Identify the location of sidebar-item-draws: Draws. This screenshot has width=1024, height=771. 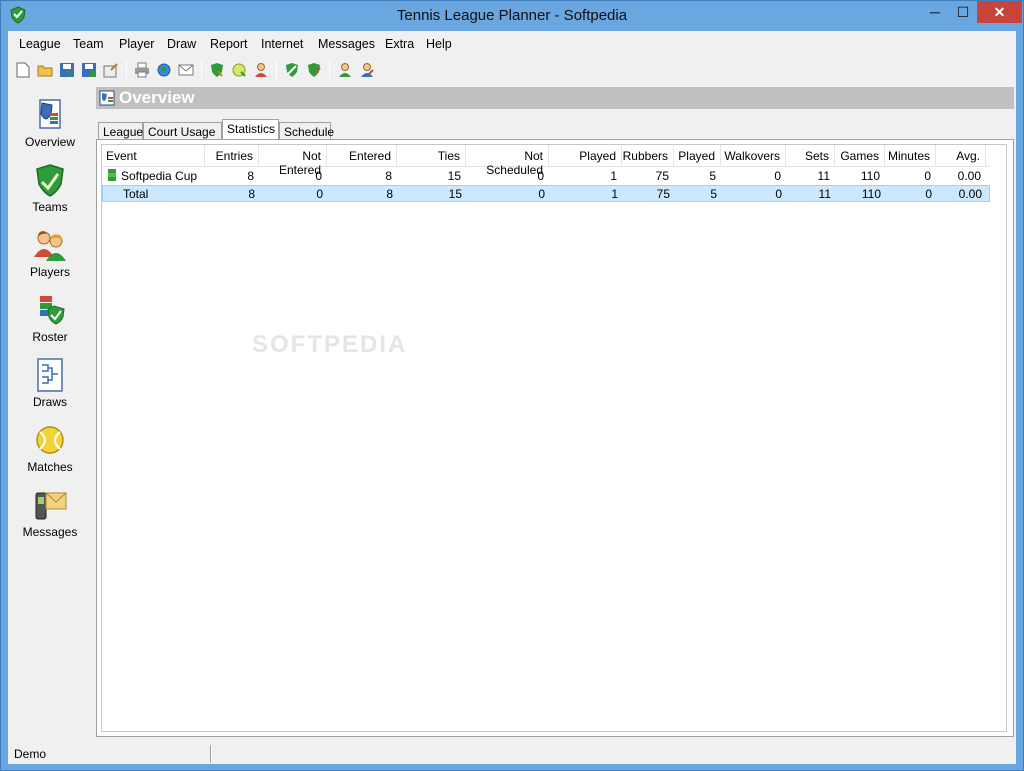
(50, 387).